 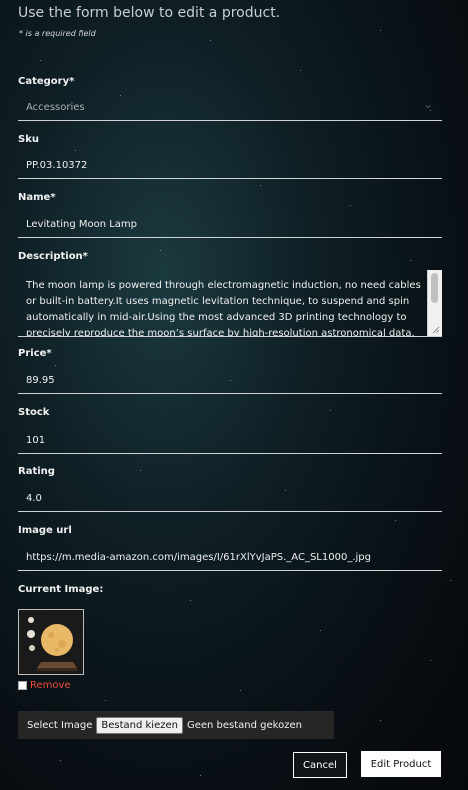 What do you see at coordinates (50, 685) in the screenshot?
I see `remove-label: Remove` at bounding box center [50, 685].